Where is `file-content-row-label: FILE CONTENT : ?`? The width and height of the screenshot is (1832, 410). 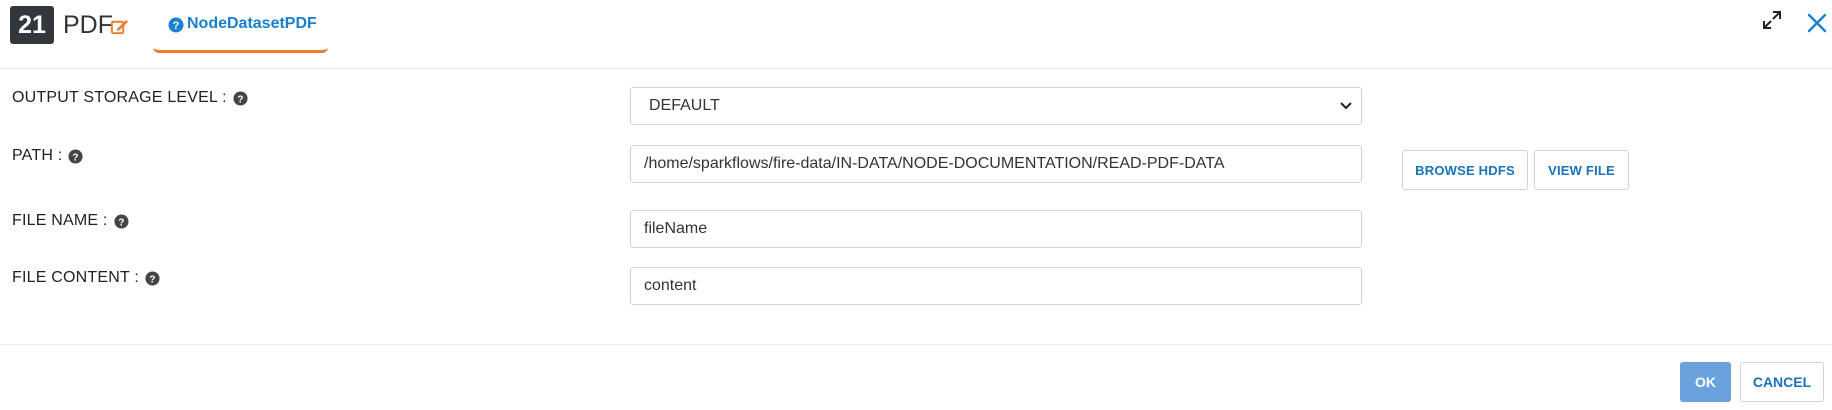 file-content-row-label: FILE CONTENT : ? is located at coordinates (86, 278).